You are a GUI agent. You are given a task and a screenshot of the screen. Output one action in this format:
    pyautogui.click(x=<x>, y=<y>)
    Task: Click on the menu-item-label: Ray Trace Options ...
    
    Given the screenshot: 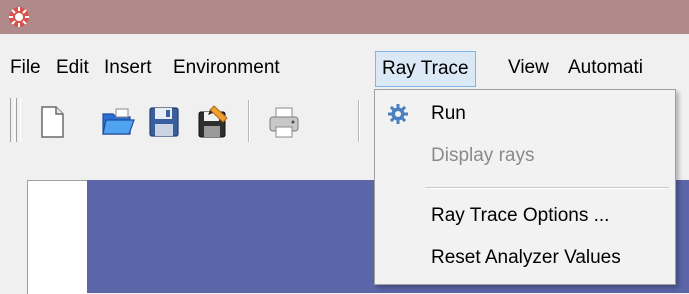 What is the action you would take?
    pyautogui.click(x=520, y=215)
    